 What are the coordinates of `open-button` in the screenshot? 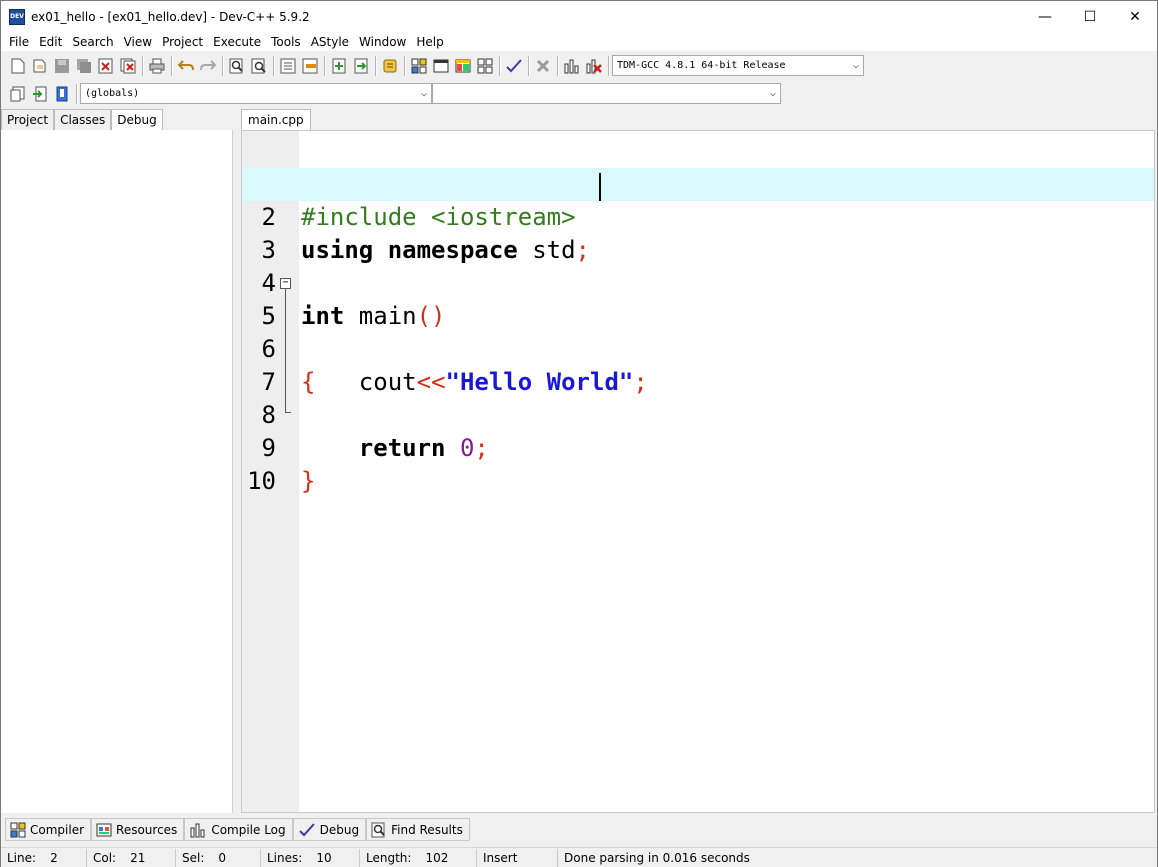 It's located at (40, 66).